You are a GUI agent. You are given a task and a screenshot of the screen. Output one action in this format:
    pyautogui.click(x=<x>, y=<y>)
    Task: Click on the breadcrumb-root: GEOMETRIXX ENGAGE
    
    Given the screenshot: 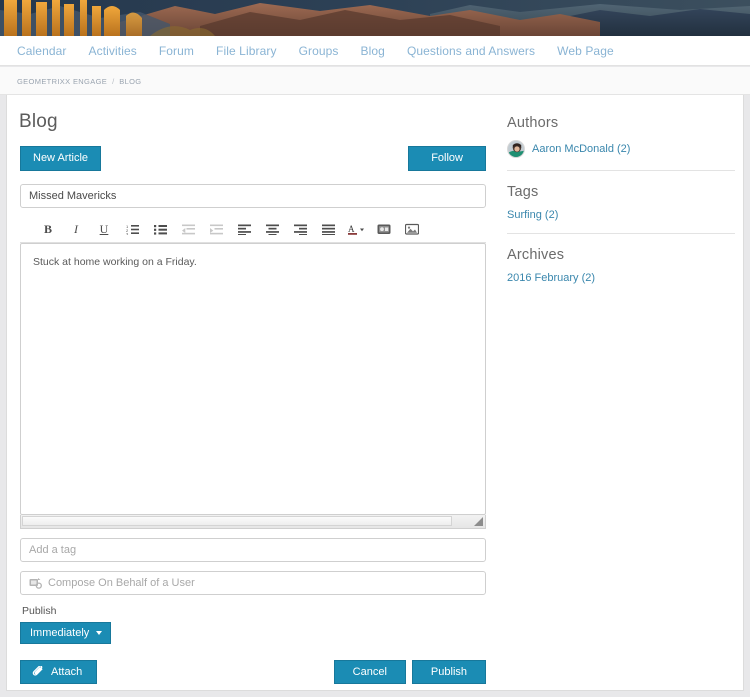 What is the action you would take?
    pyautogui.click(x=62, y=81)
    